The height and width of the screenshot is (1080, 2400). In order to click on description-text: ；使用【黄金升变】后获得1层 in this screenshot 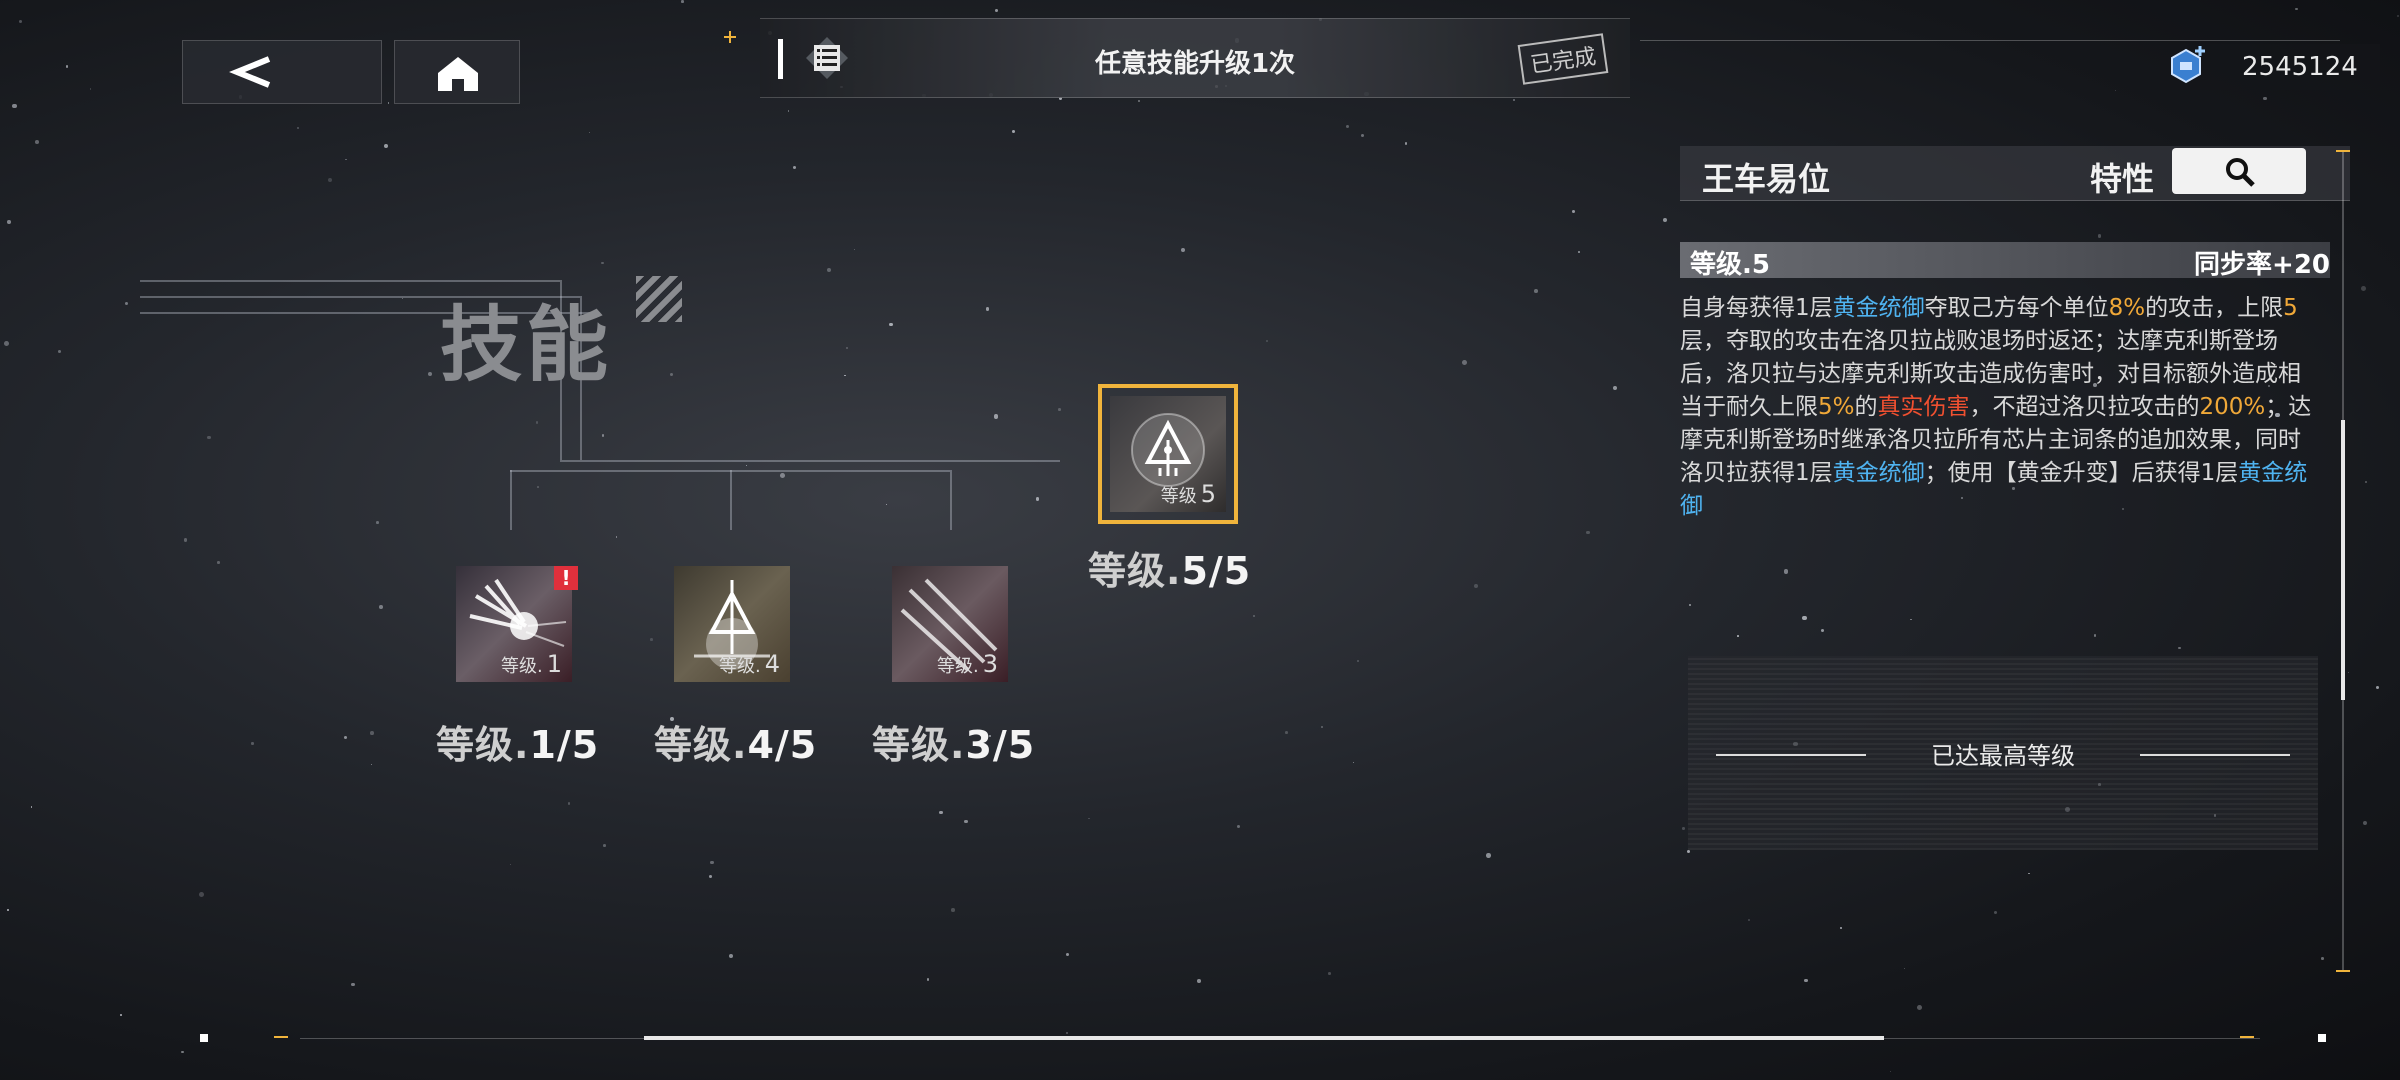, I will do `click(2081, 473)`.